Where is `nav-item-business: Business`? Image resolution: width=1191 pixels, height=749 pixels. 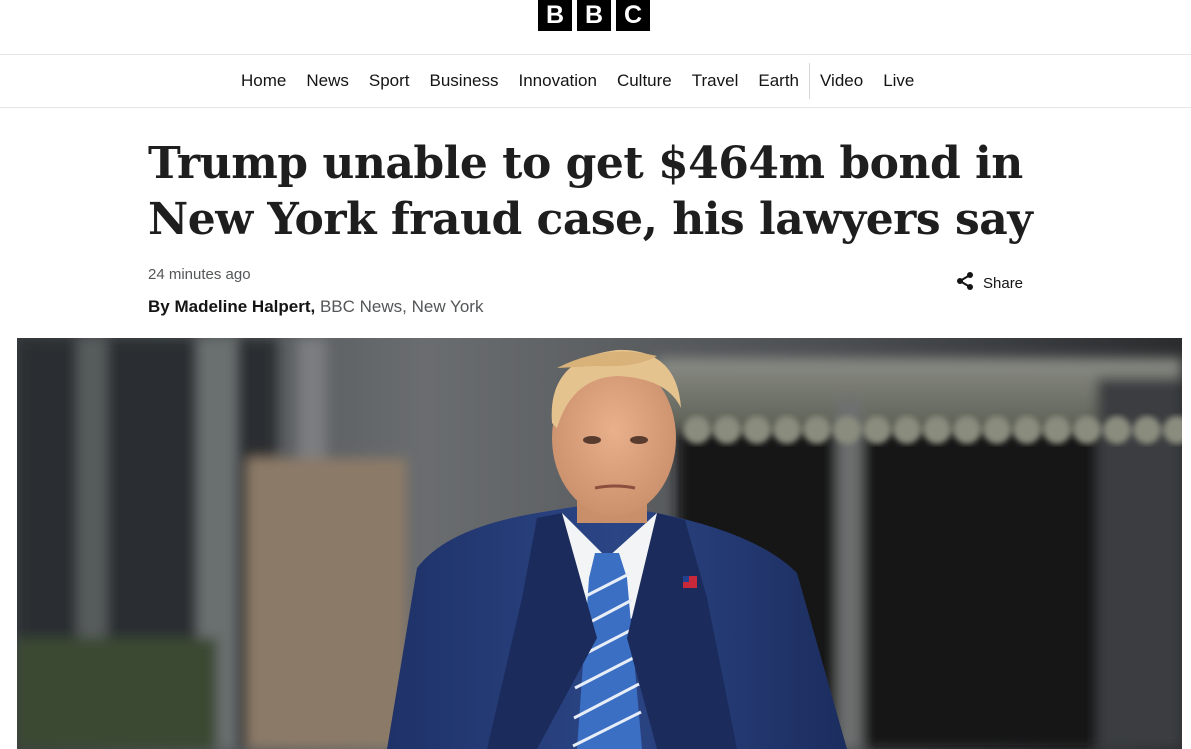 nav-item-business: Business is located at coordinates (464, 81).